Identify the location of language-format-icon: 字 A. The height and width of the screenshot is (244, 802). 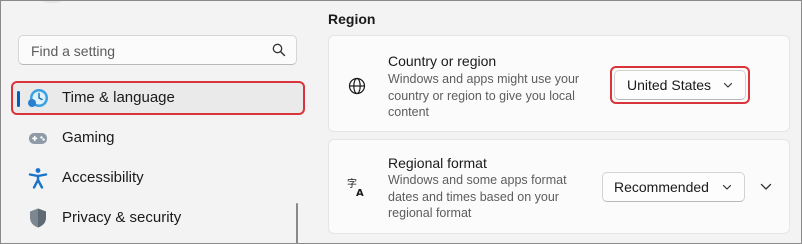
(355, 187).